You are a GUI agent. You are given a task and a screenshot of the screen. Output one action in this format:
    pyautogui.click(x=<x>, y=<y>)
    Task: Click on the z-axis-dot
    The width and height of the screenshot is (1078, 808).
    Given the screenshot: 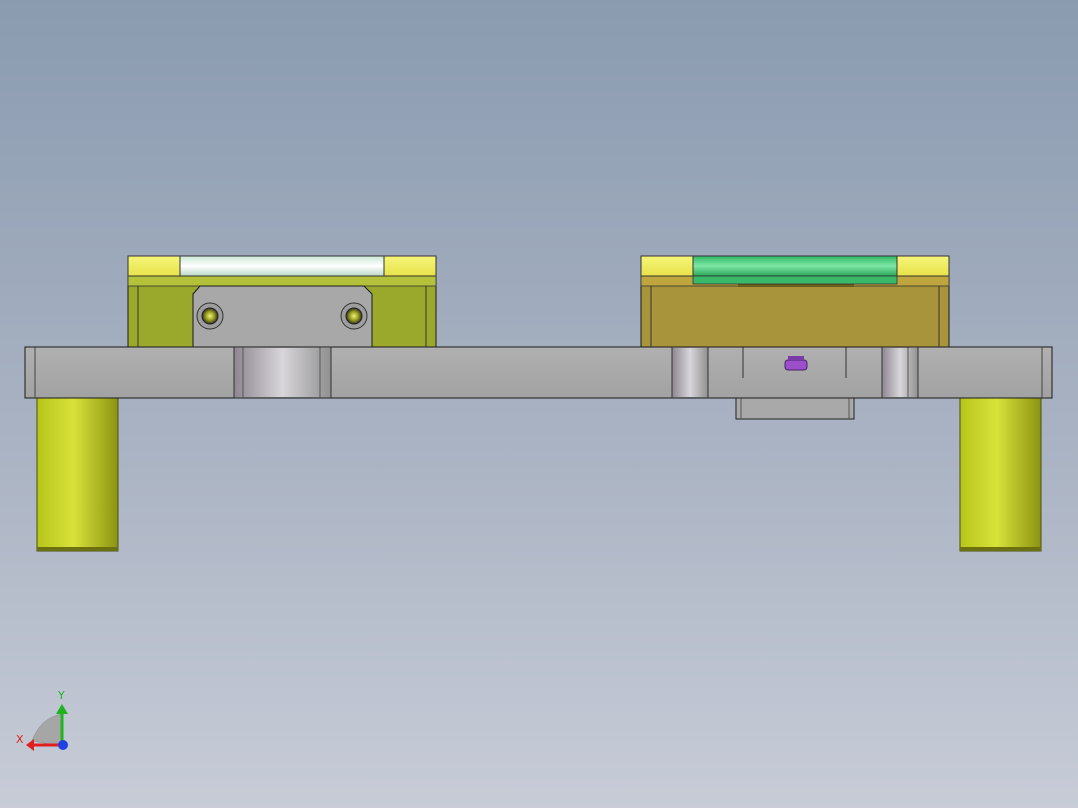 What is the action you would take?
    pyautogui.click(x=63, y=745)
    